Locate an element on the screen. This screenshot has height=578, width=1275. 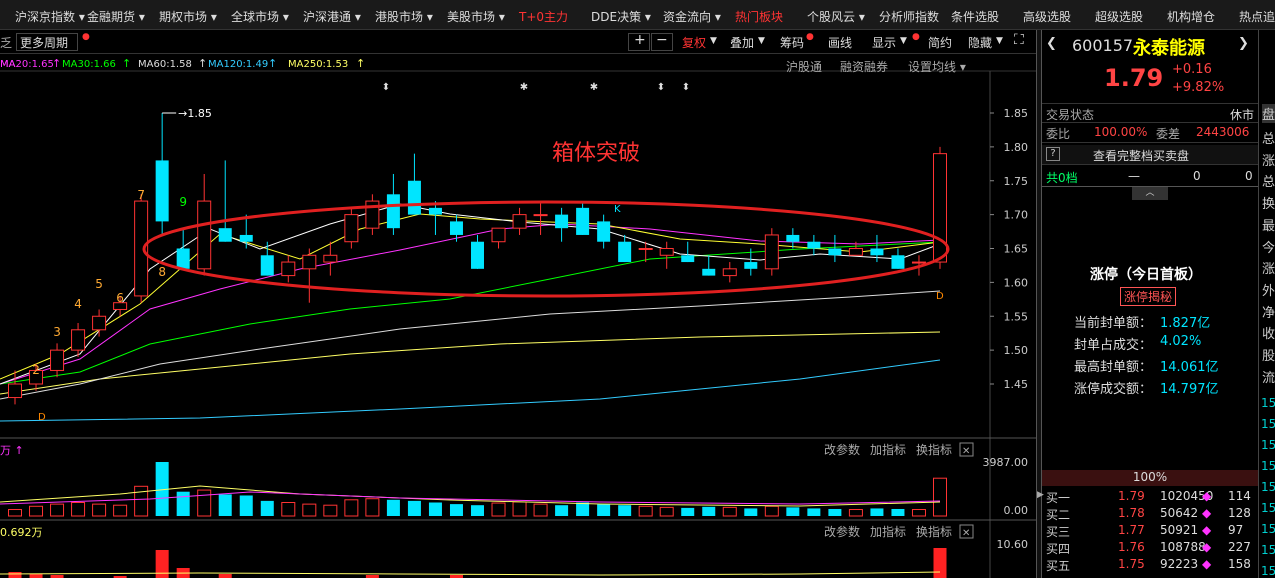
jianyue-button: 简约 is located at coordinates (940, 42).